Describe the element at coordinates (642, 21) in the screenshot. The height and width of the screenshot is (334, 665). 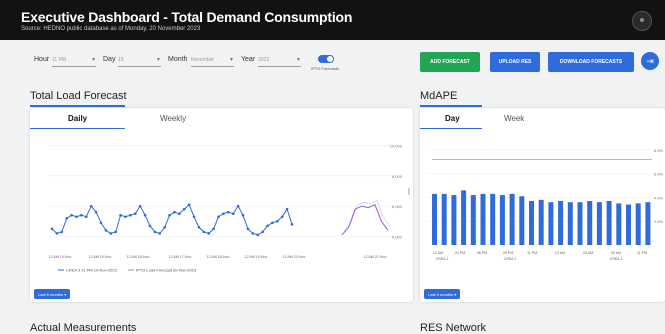
I see `user-avatar-icon` at that location.